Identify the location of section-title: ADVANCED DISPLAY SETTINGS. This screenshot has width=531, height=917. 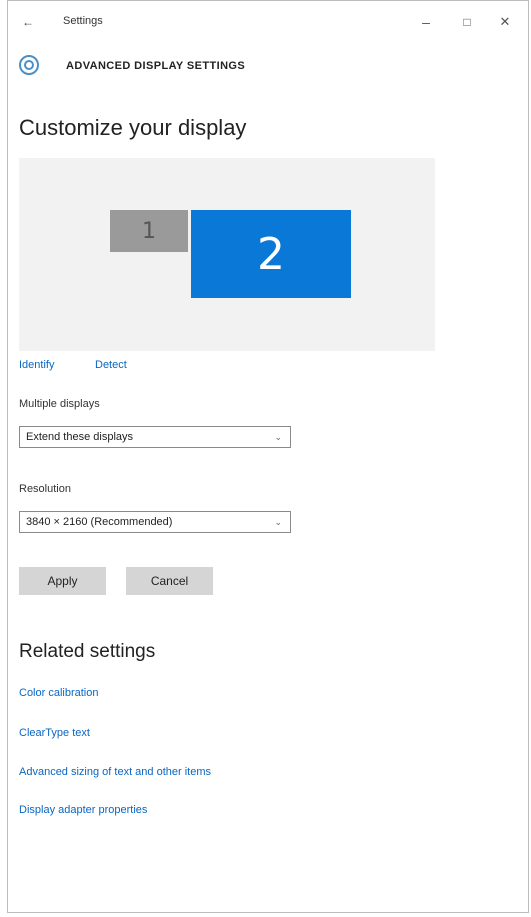
(156, 66).